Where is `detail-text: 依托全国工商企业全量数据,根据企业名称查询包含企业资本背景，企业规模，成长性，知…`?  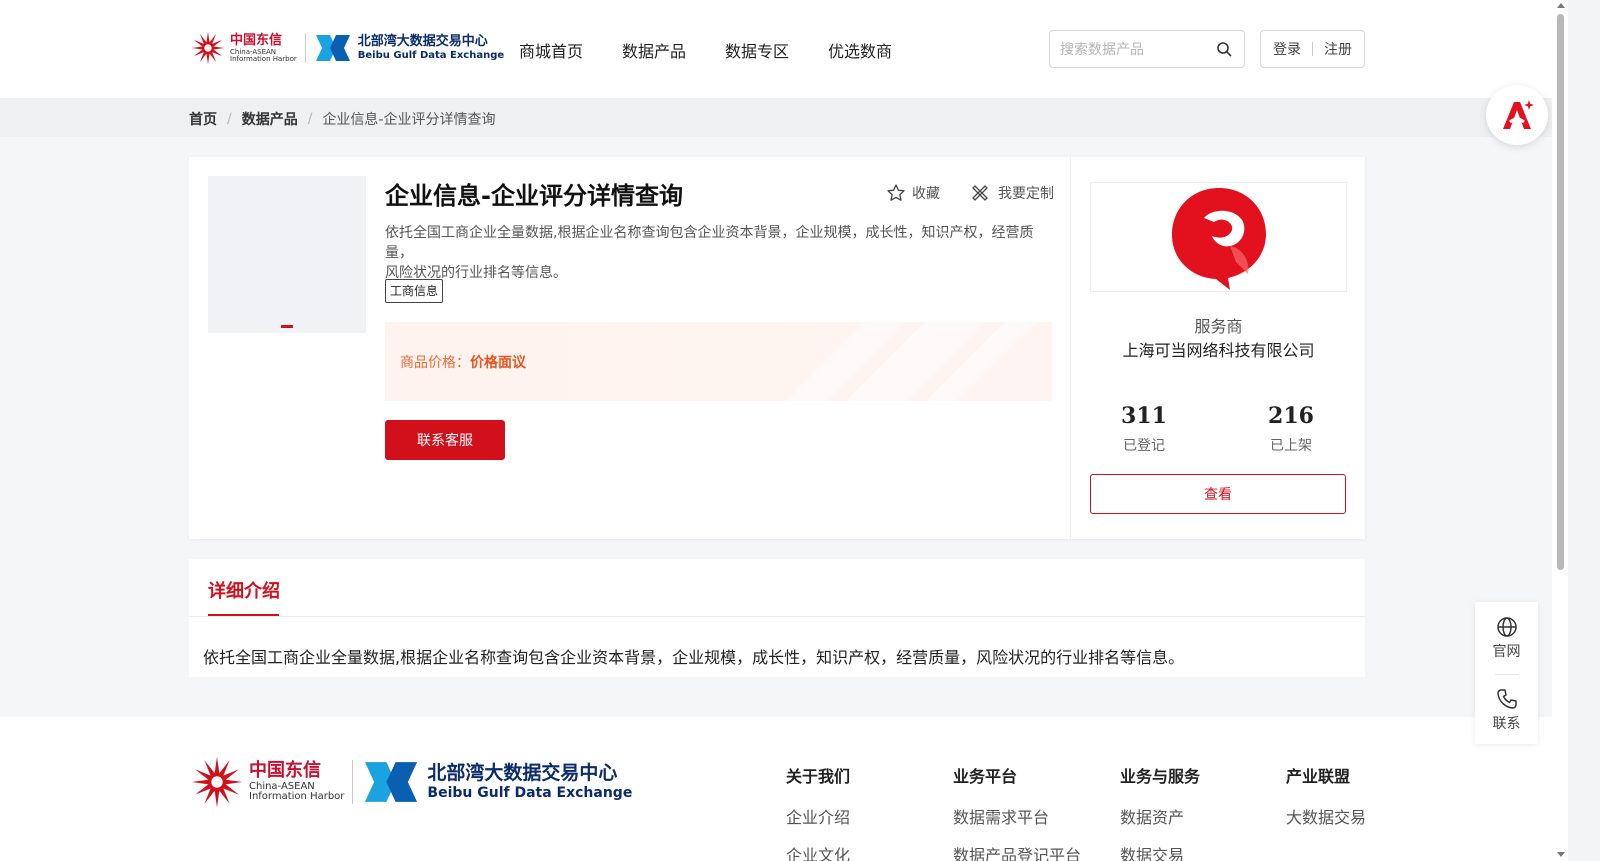 detail-text: 依托全国工商企业全量数据,根据企业名称查询包含企业资本背景，企业规模，成长性，知… is located at coordinates (694, 657).